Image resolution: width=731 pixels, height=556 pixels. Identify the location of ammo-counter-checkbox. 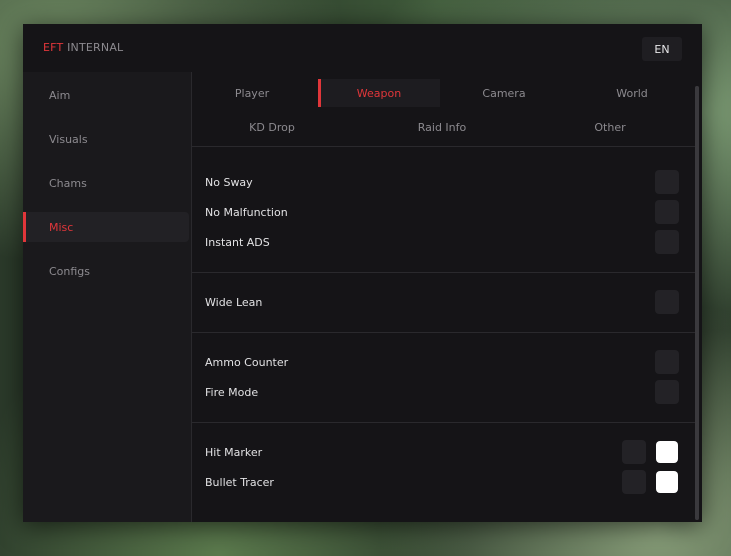
(667, 362).